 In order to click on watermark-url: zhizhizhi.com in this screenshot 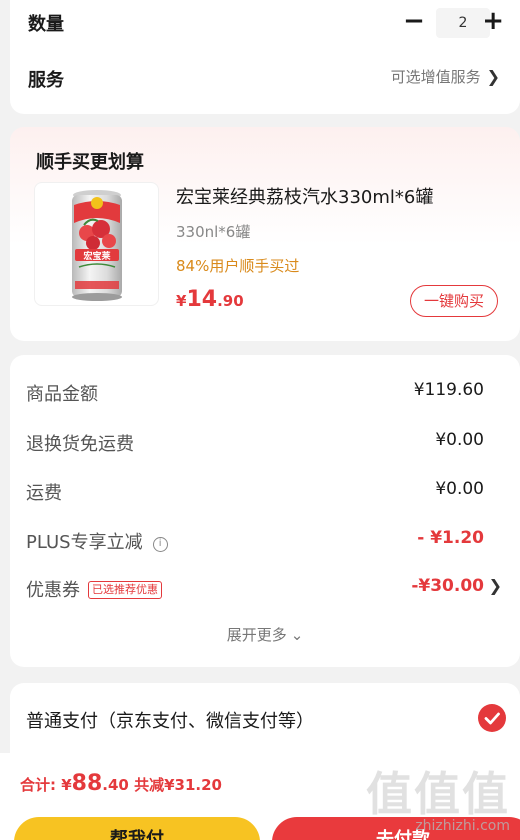, I will do `click(462, 826)`.